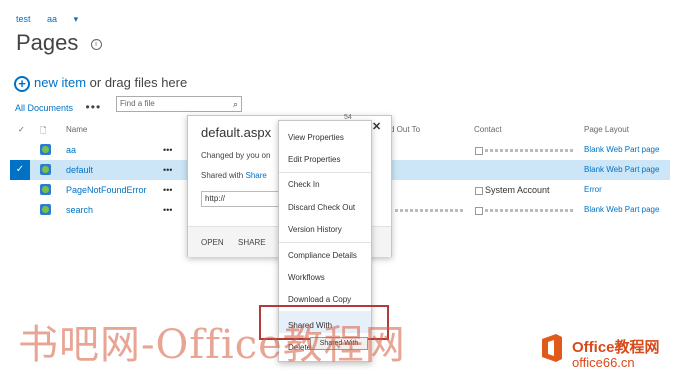 The image size is (700, 383). I want to click on checkout-redacted, so click(430, 210).